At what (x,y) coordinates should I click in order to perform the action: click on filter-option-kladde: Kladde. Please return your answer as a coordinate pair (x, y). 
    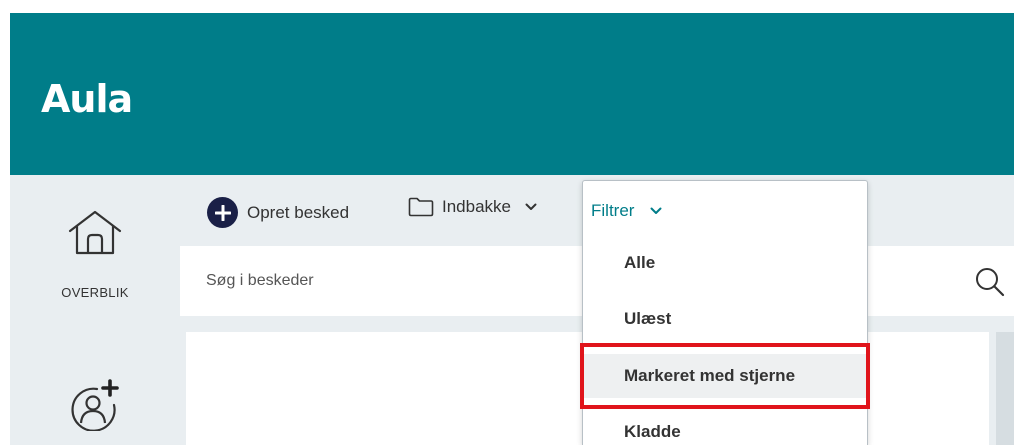
    Looking at the image, I should click on (726, 427).